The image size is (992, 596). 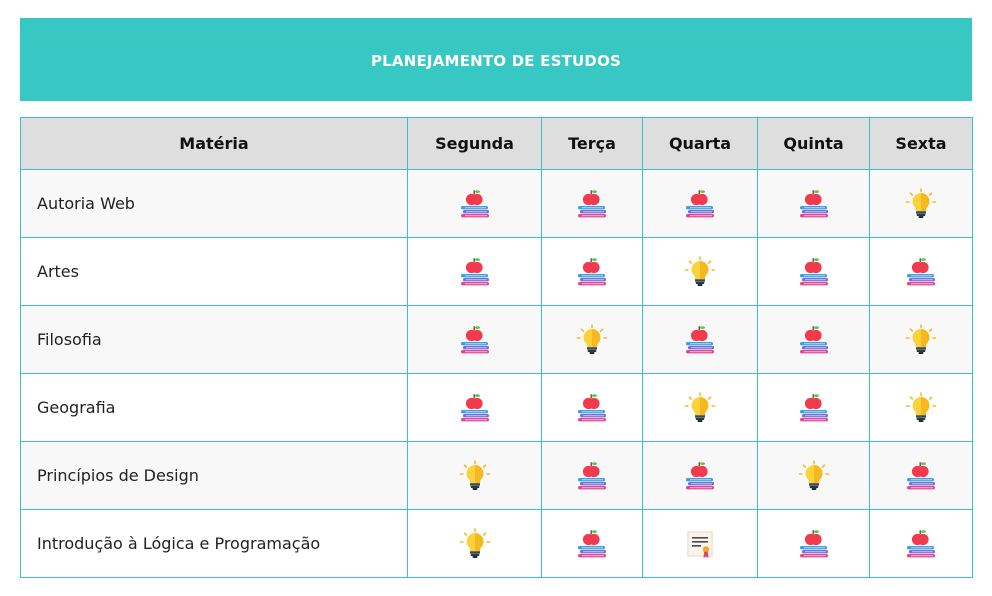 I want to click on column-header-materia: Matéria, so click(x=214, y=143).